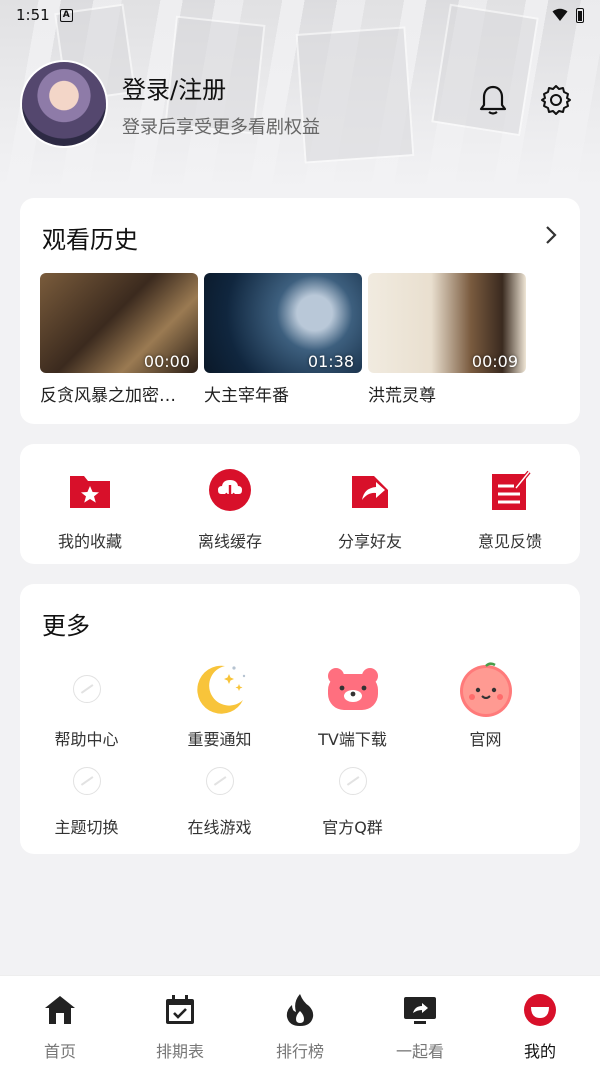  Describe the element at coordinates (402, 396) in the screenshot. I see `history-item-title: 洪荒灵尊` at that location.